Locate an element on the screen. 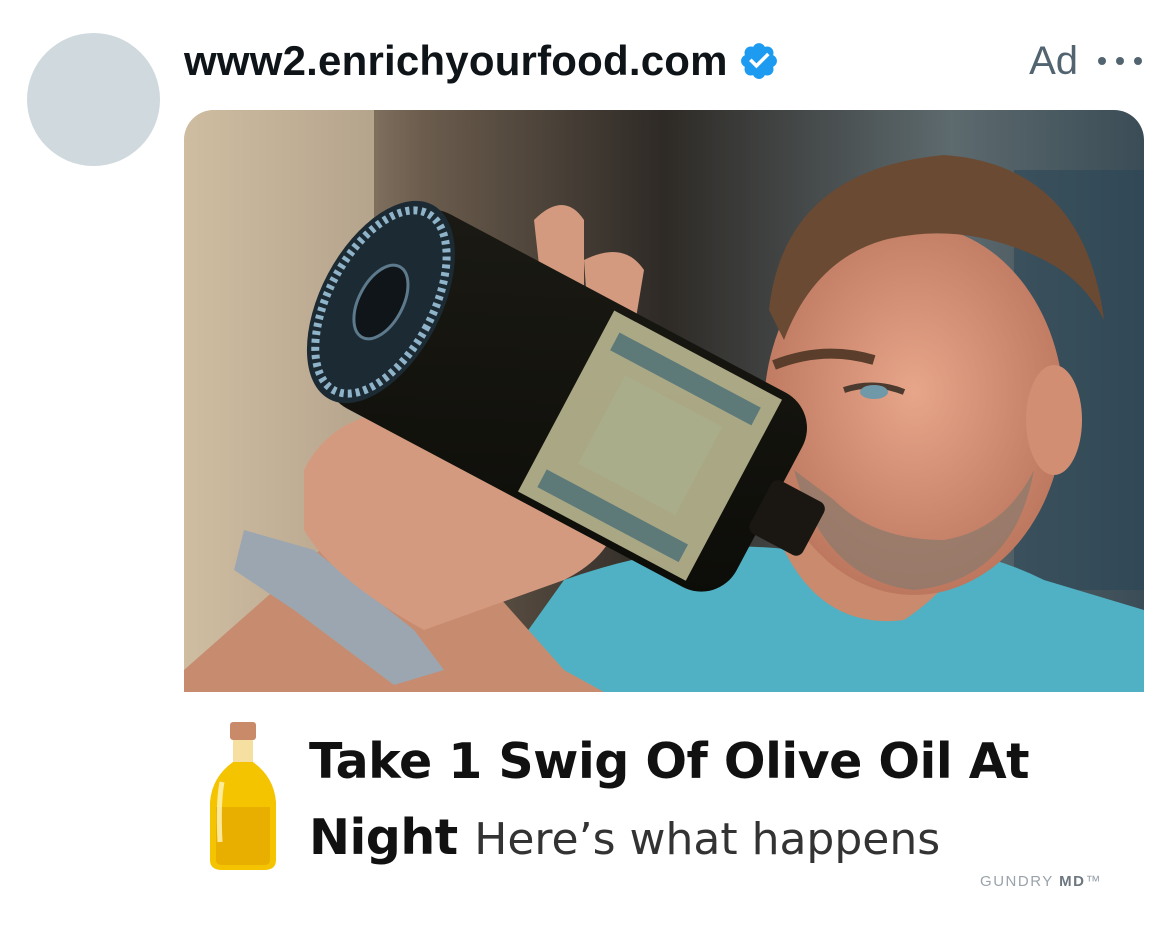 This screenshot has width=1170, height=936. ad-label: Ad is located at coordinates (1053, 60).